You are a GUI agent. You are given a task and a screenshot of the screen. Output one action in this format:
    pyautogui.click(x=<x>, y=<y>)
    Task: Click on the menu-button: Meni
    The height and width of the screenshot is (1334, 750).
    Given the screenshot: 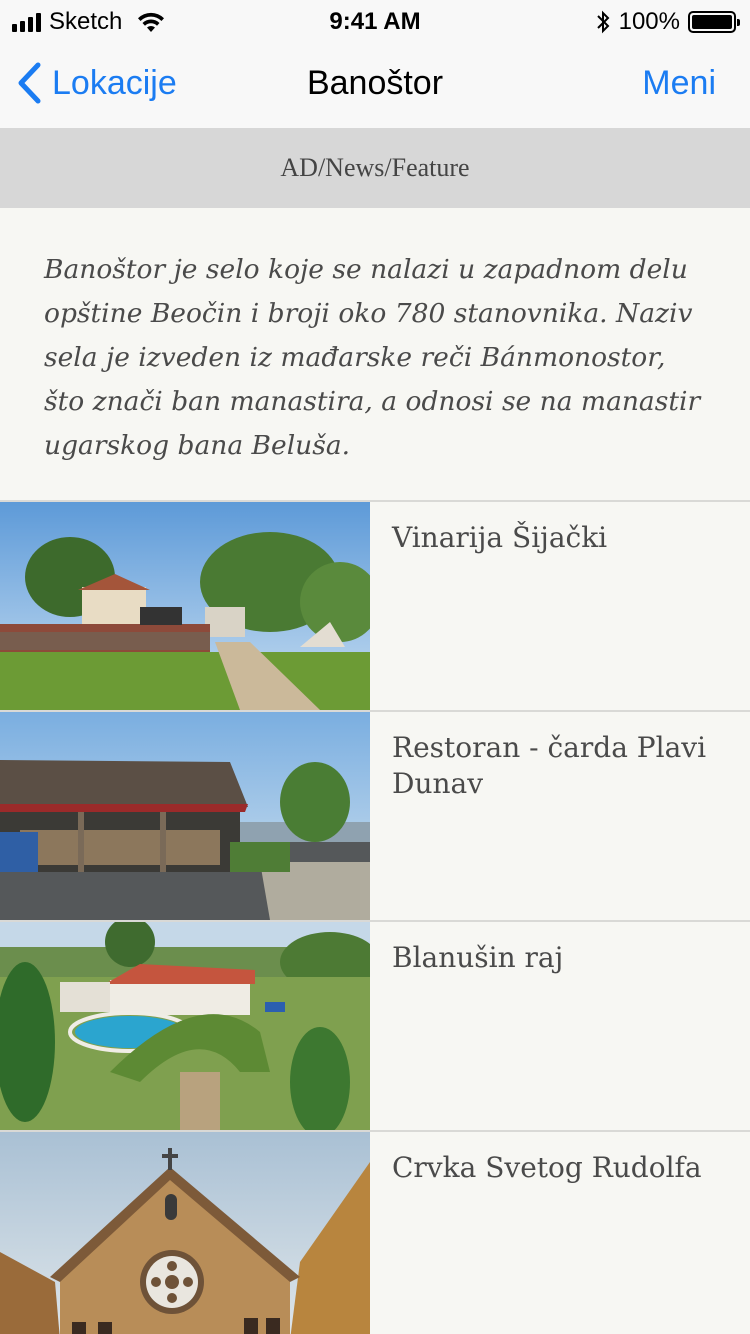 What is the action you would take?
    pyautogui.click(x=679, y=83)
    